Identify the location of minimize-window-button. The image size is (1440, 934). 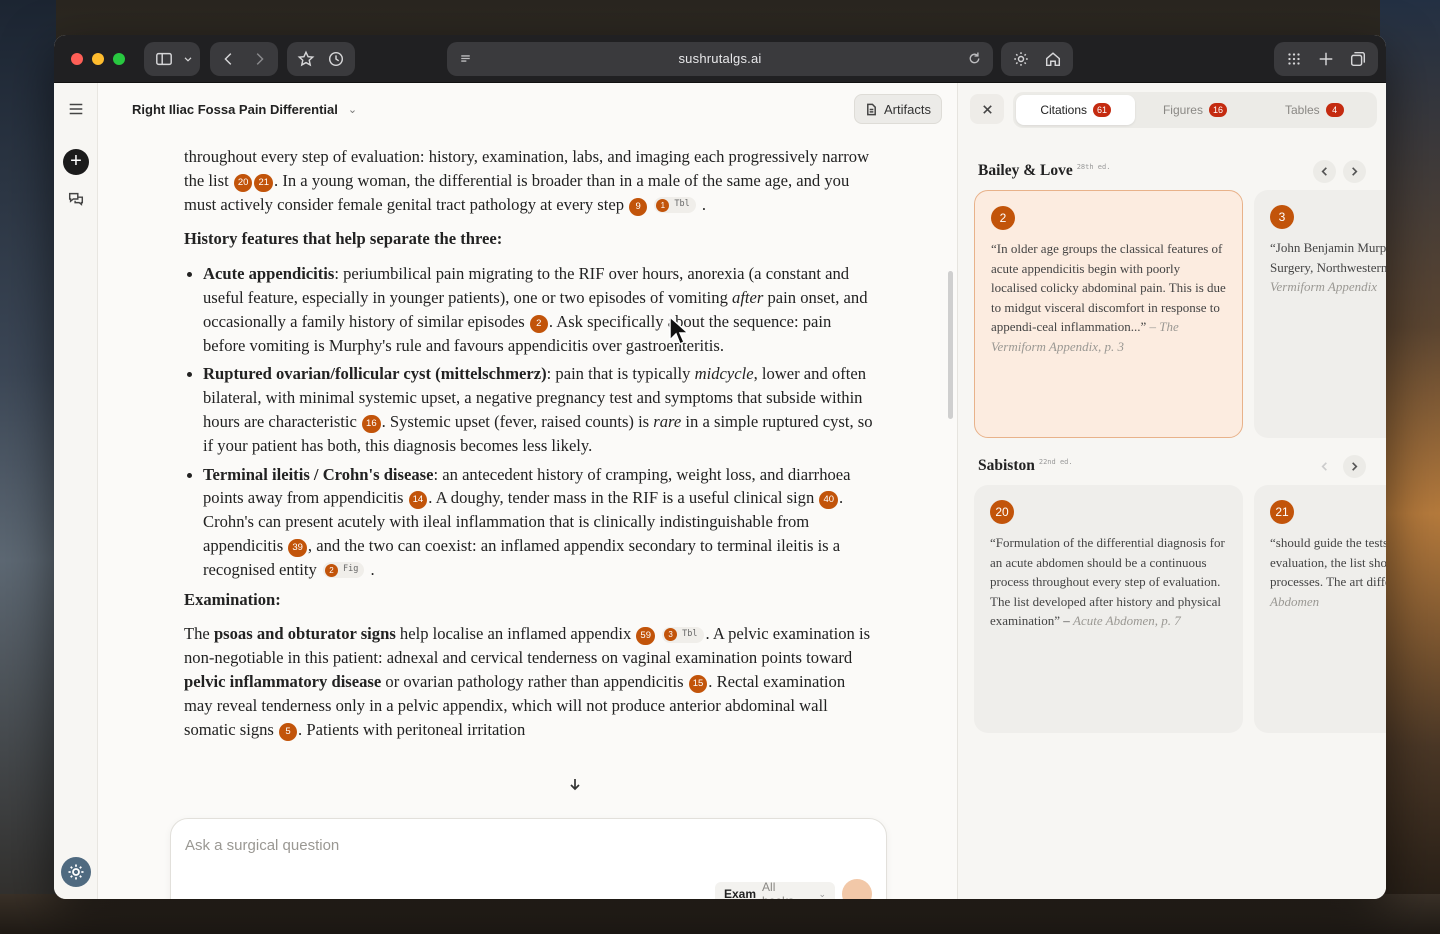
(98, 59).